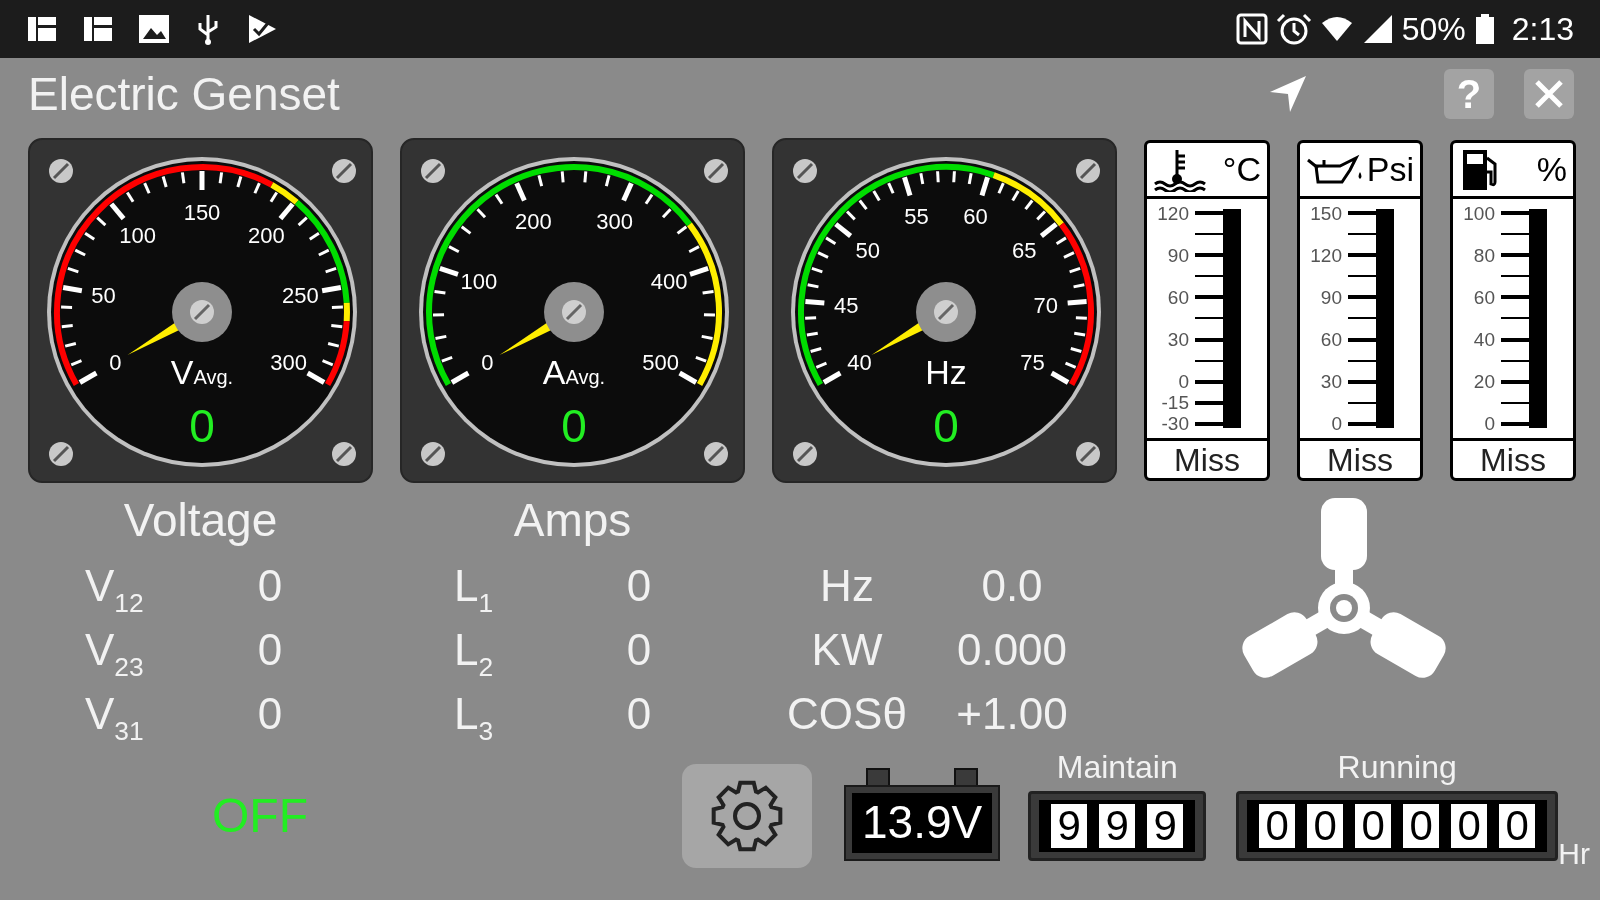 This screenshot has height=900, width=1600. I want to click on reading-value: +1.00, so click(1012, 714).